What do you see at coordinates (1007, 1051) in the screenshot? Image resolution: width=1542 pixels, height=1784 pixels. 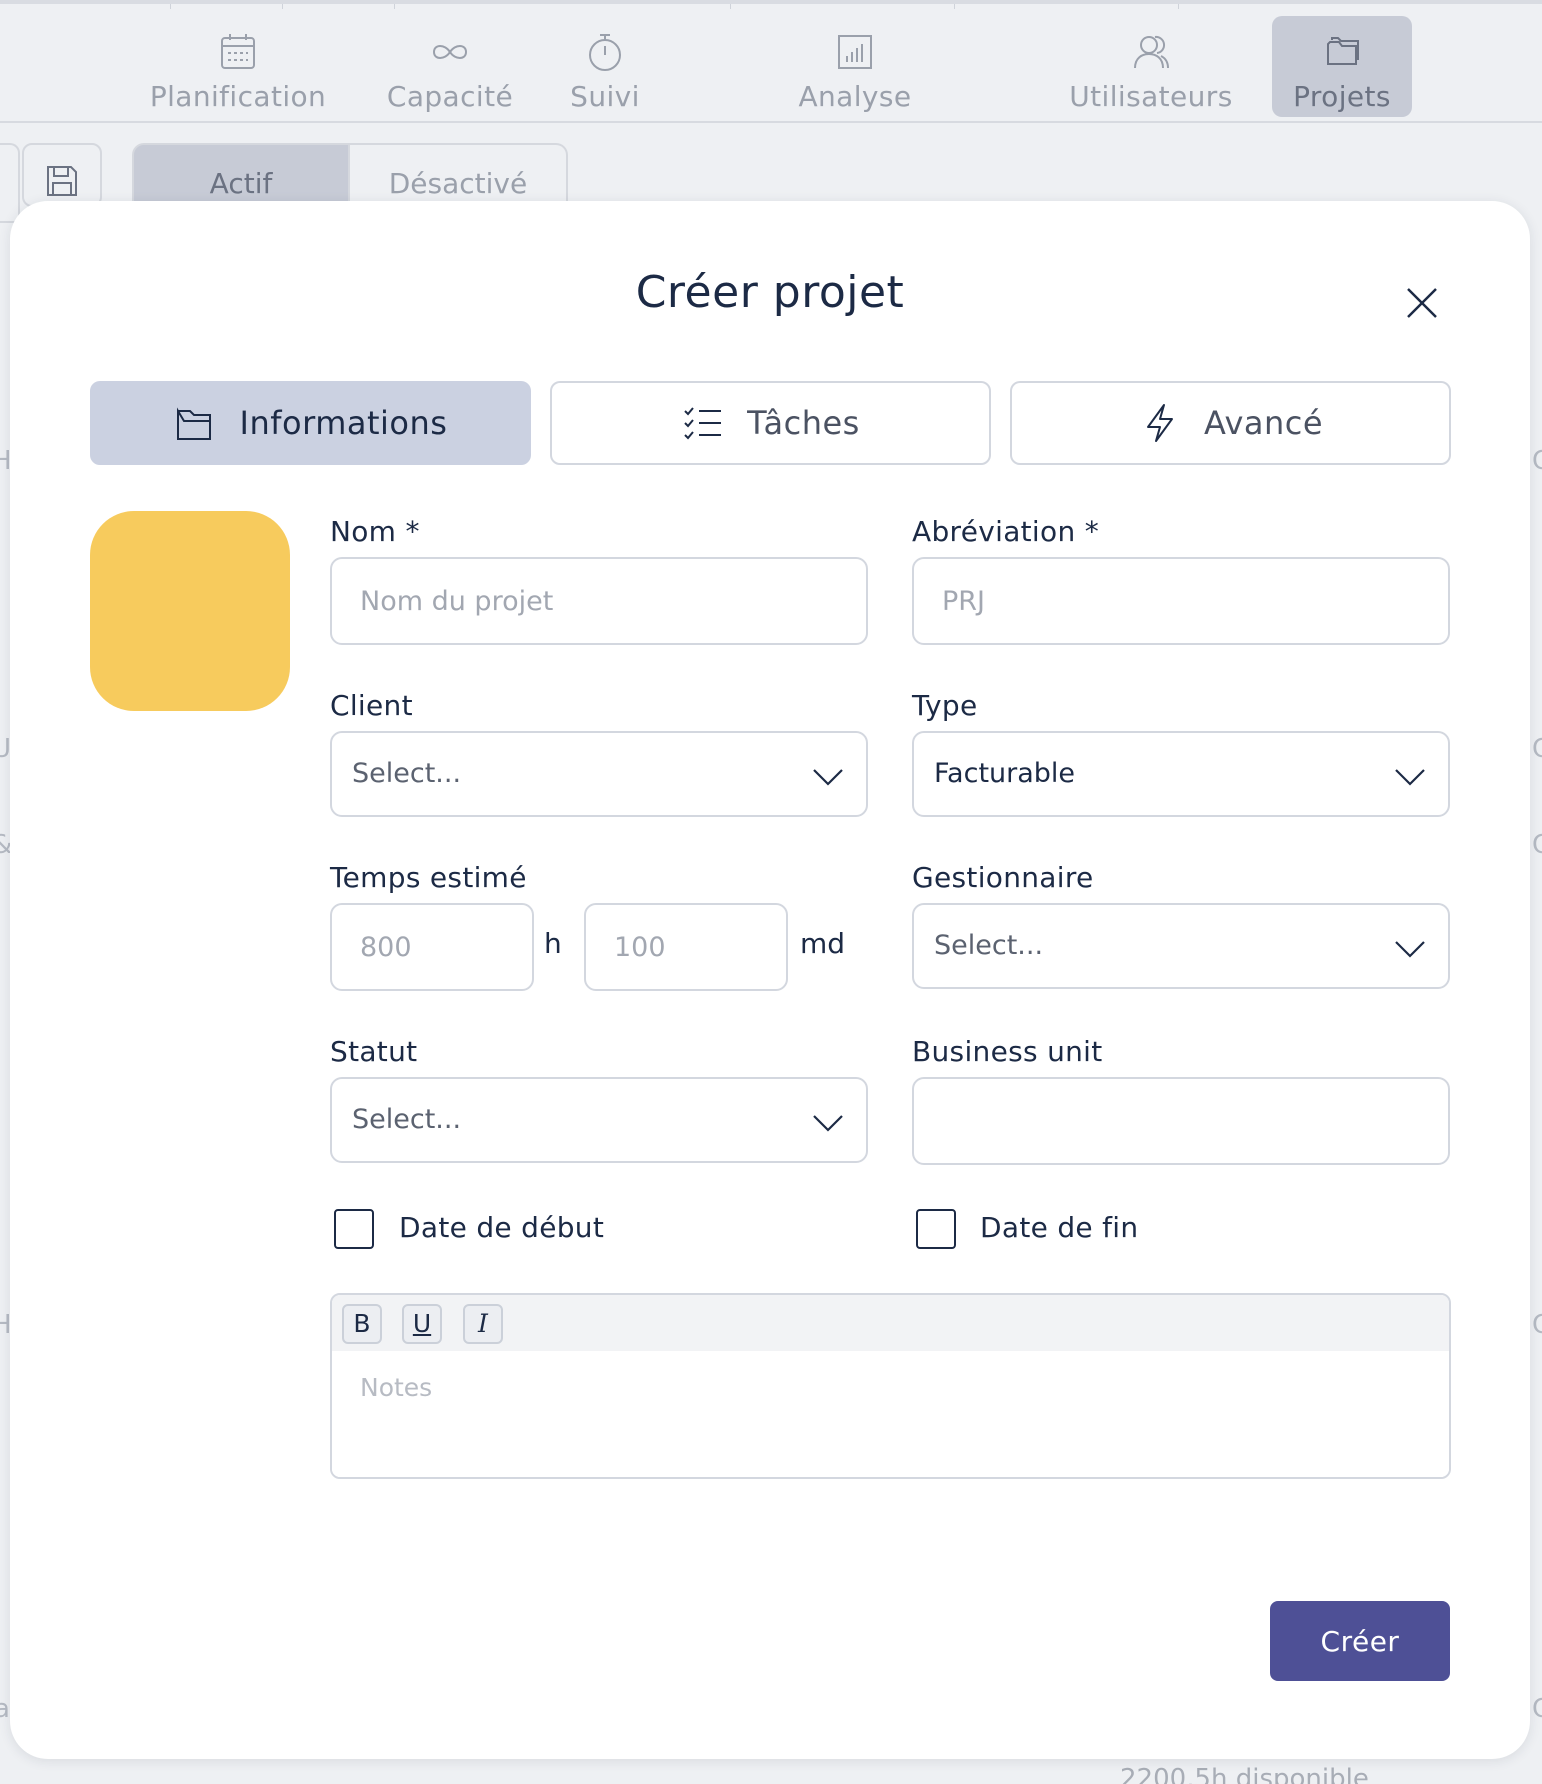 I see `business-unit-label: Business unit` at bounding box center [1007, 1051].